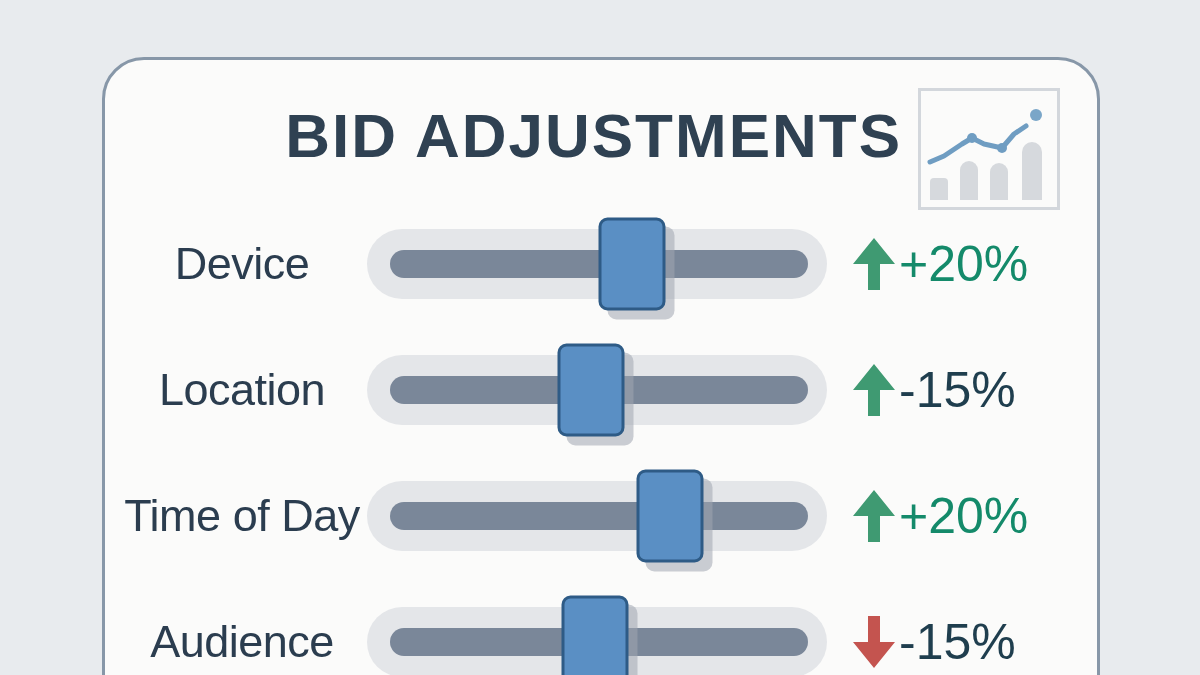 The width and height of the screenshot is (1200, 675). Describe the element at coordinates (242, 516) in the screenshot. I see `row-label: Time of Day` at that location.